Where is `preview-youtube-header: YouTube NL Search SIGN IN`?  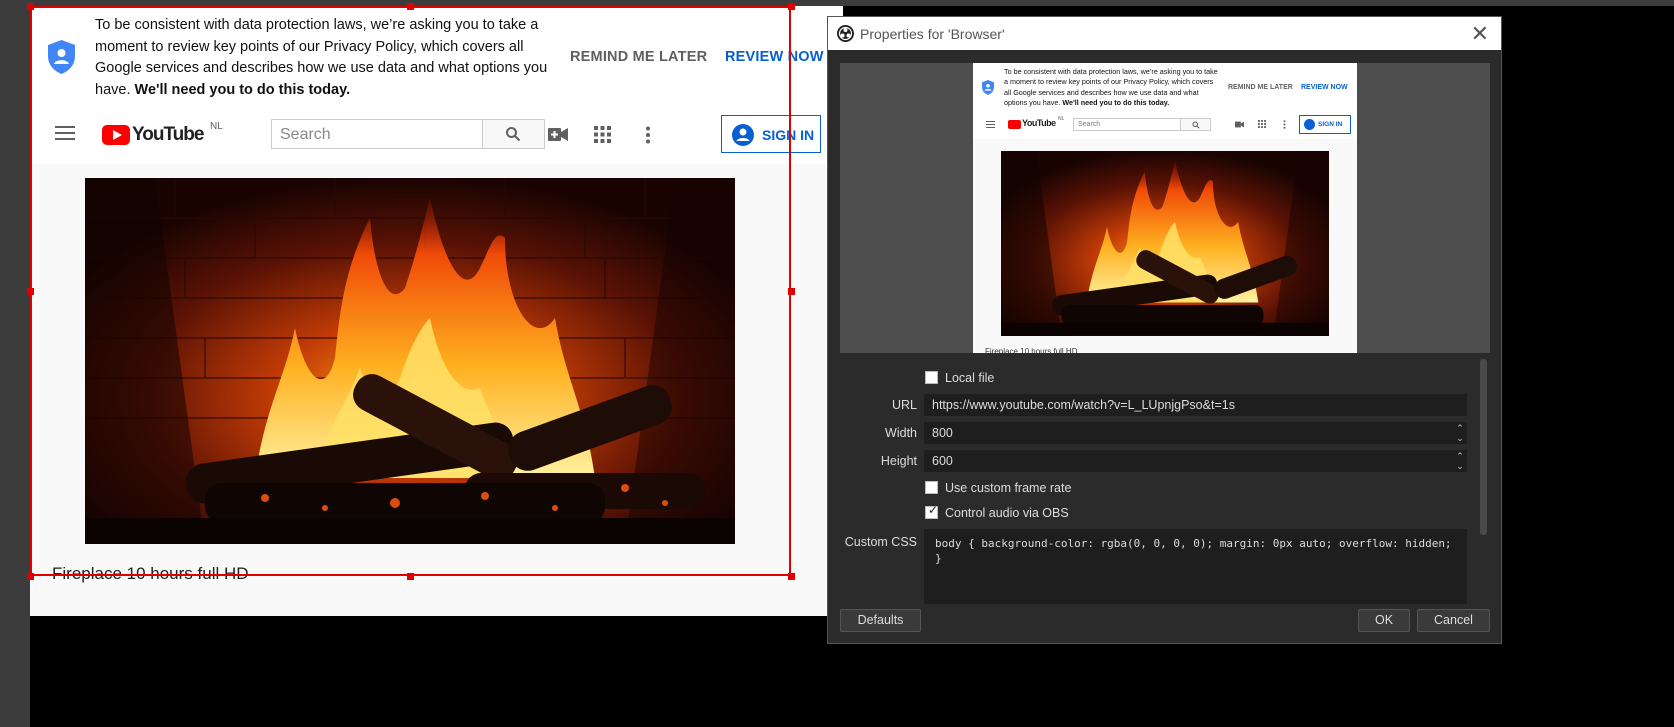 preview-youtube-header: YouTube NL Search SIGN IN is located at coordinates (1165, 125).